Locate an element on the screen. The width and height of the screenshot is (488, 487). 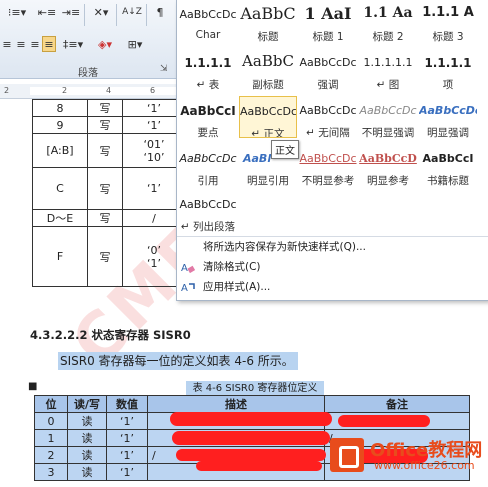
table-header: 读/写 is located at coordinates (87, 404).